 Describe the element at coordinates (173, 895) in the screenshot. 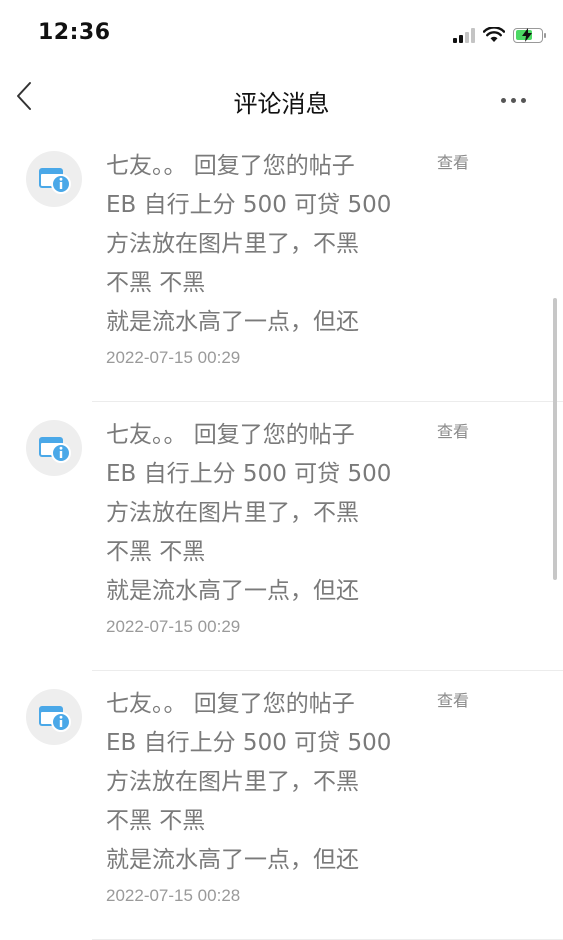

I see `comment-timestamp: 2022-07-15 00:28` at that location.